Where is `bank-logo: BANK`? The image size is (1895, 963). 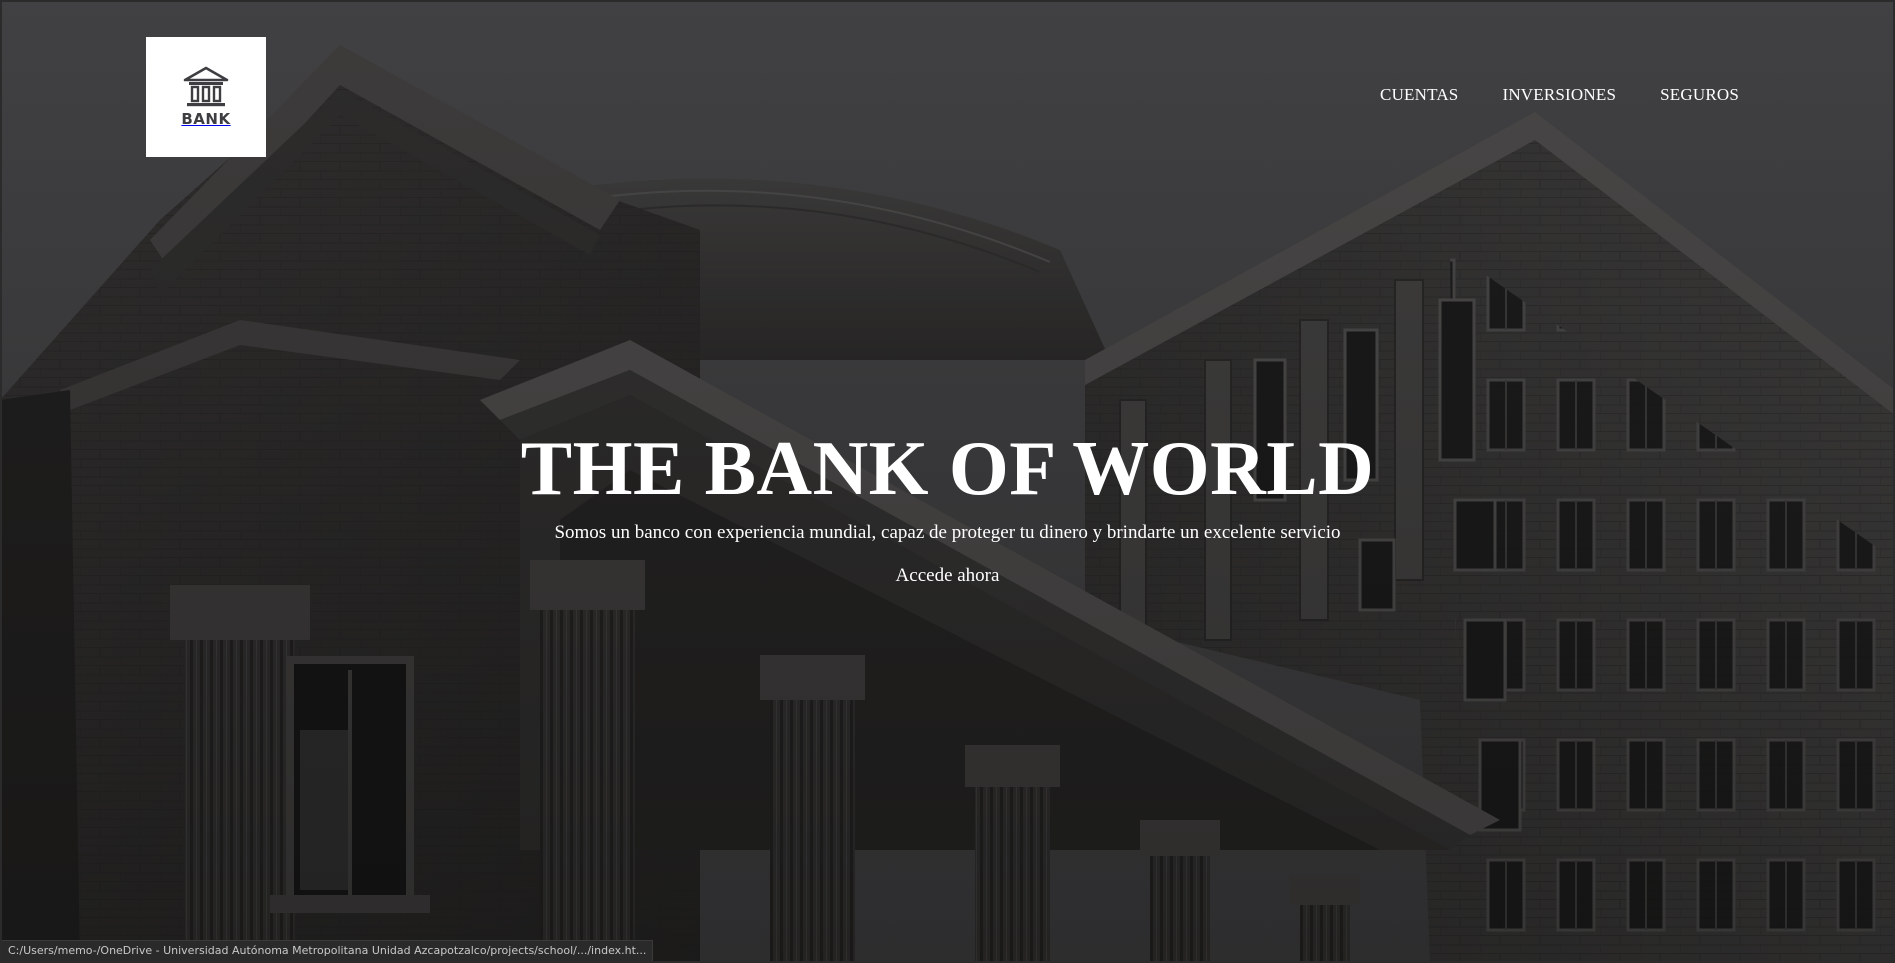
bank-logo: BANK is located at coordinates (206, 97).